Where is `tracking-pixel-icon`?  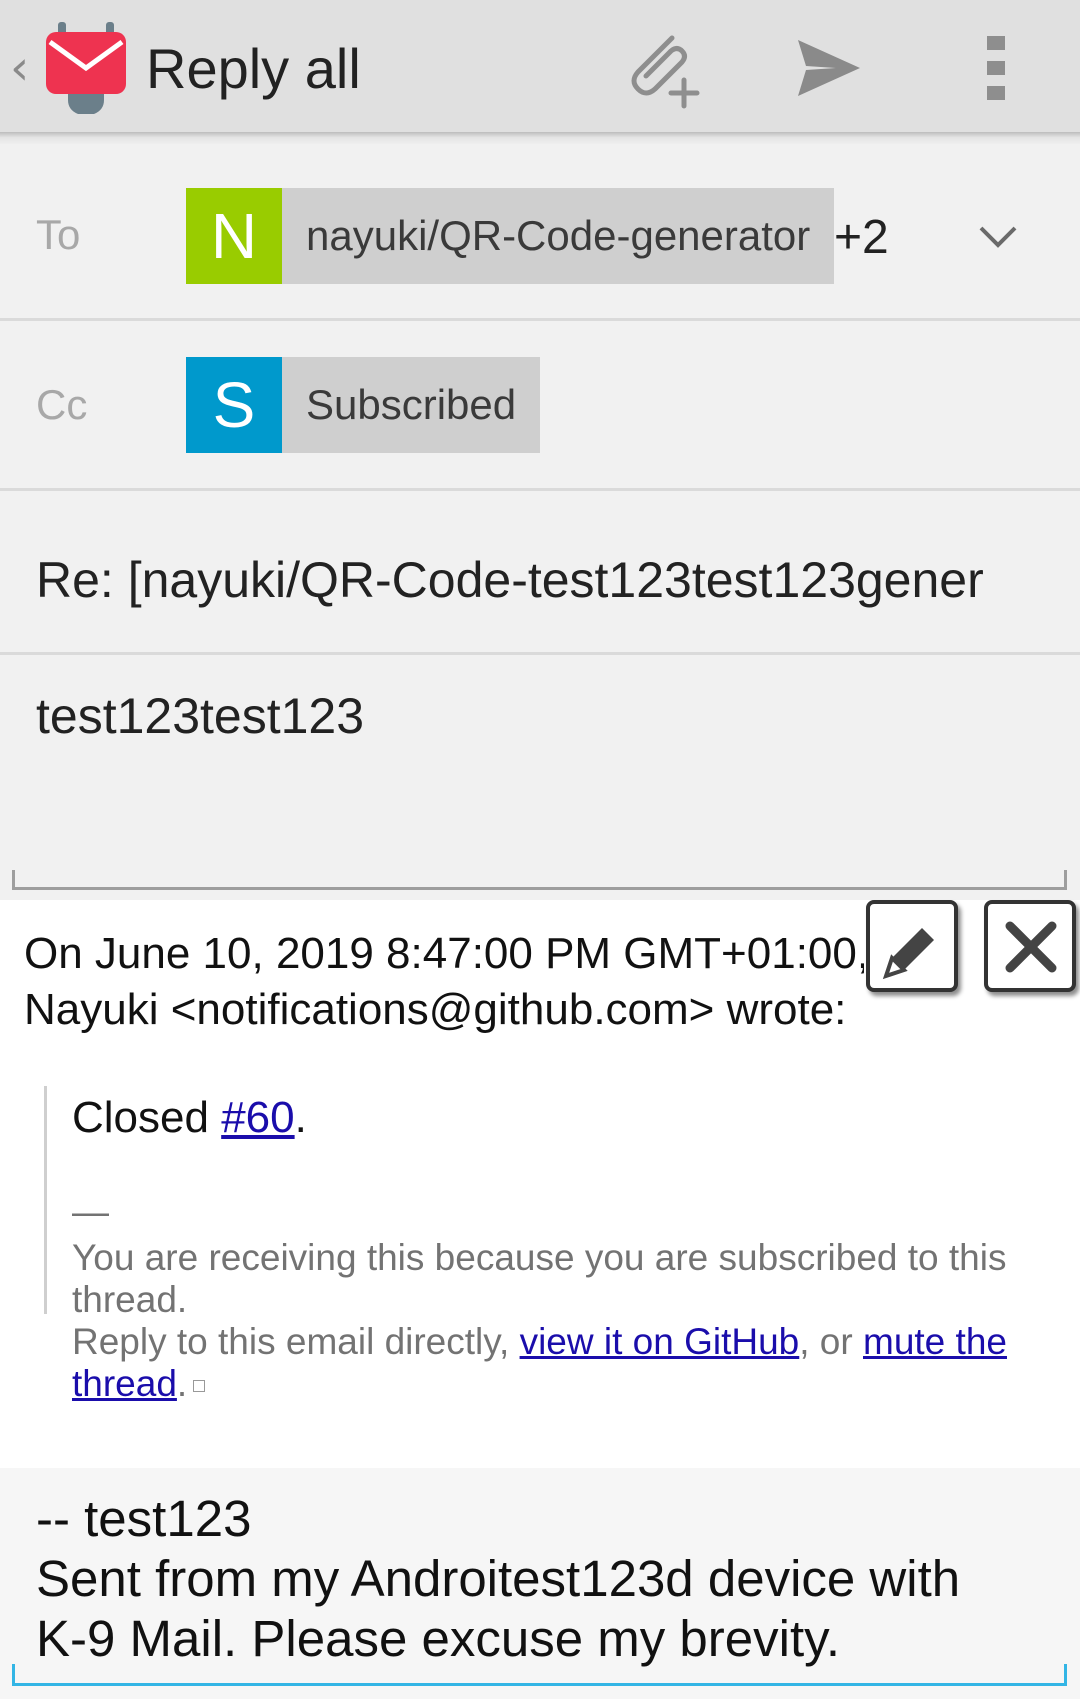
tracking-pixel-icon is located at coordinates (199, 1386).